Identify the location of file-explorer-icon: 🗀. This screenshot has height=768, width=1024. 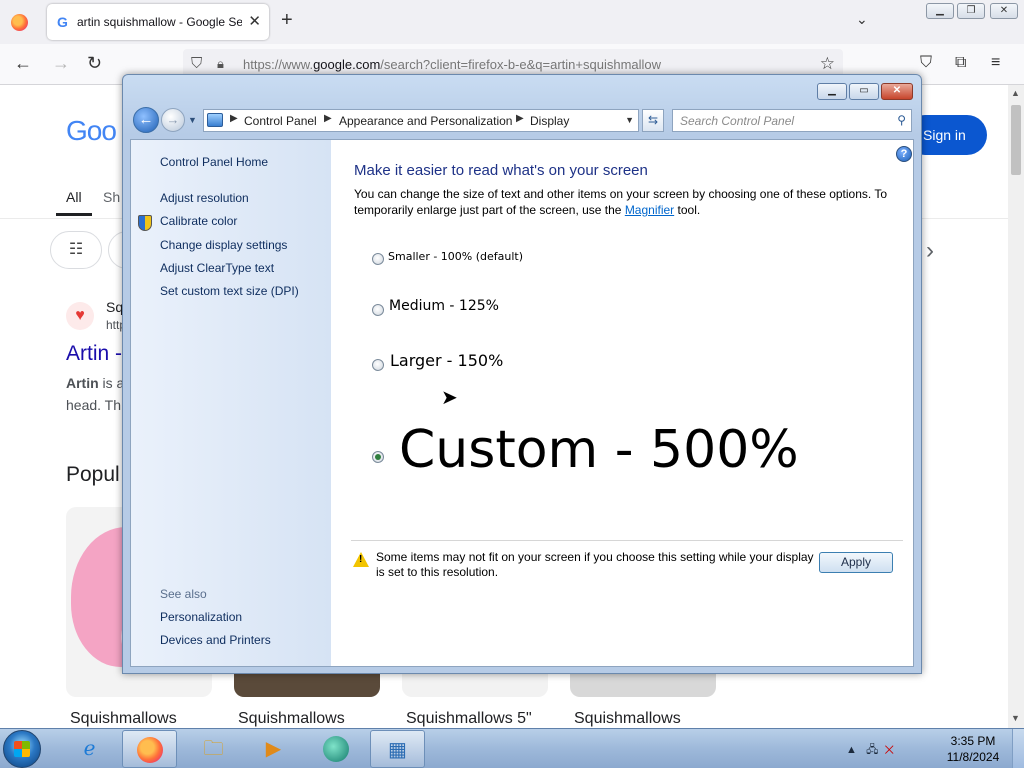
(213, 749).